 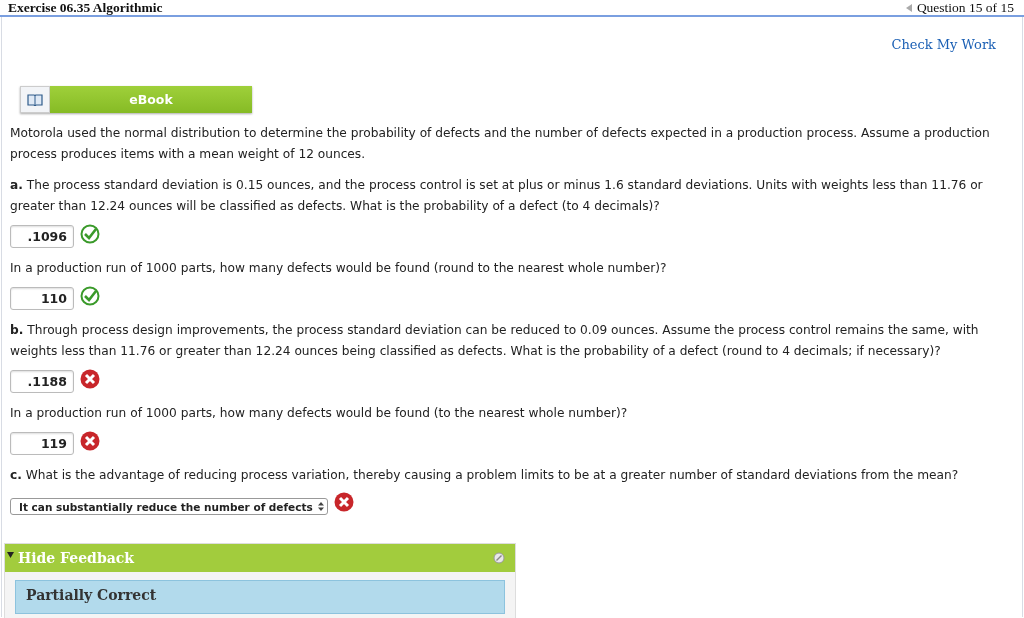 I want to click on question-text: a. The process standard deviation is 0.15 ounces, and the process control is set at plus or minus 1.6 standard deviations. Units with weights less than 11.76 or greater than 12.24 ounces will be classified as defects. What is the probability of a defect (to 4 decimals)?, so click(x=497, y=196).